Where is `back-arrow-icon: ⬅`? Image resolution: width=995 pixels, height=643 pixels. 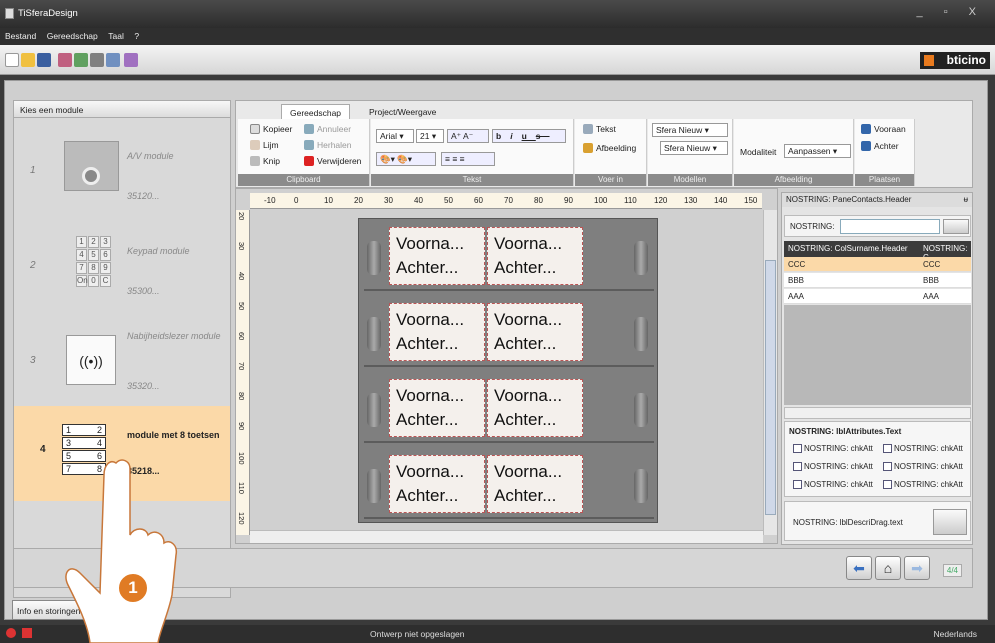 back-arrow-icon: ⬅ is located at coordinates (859, 568).